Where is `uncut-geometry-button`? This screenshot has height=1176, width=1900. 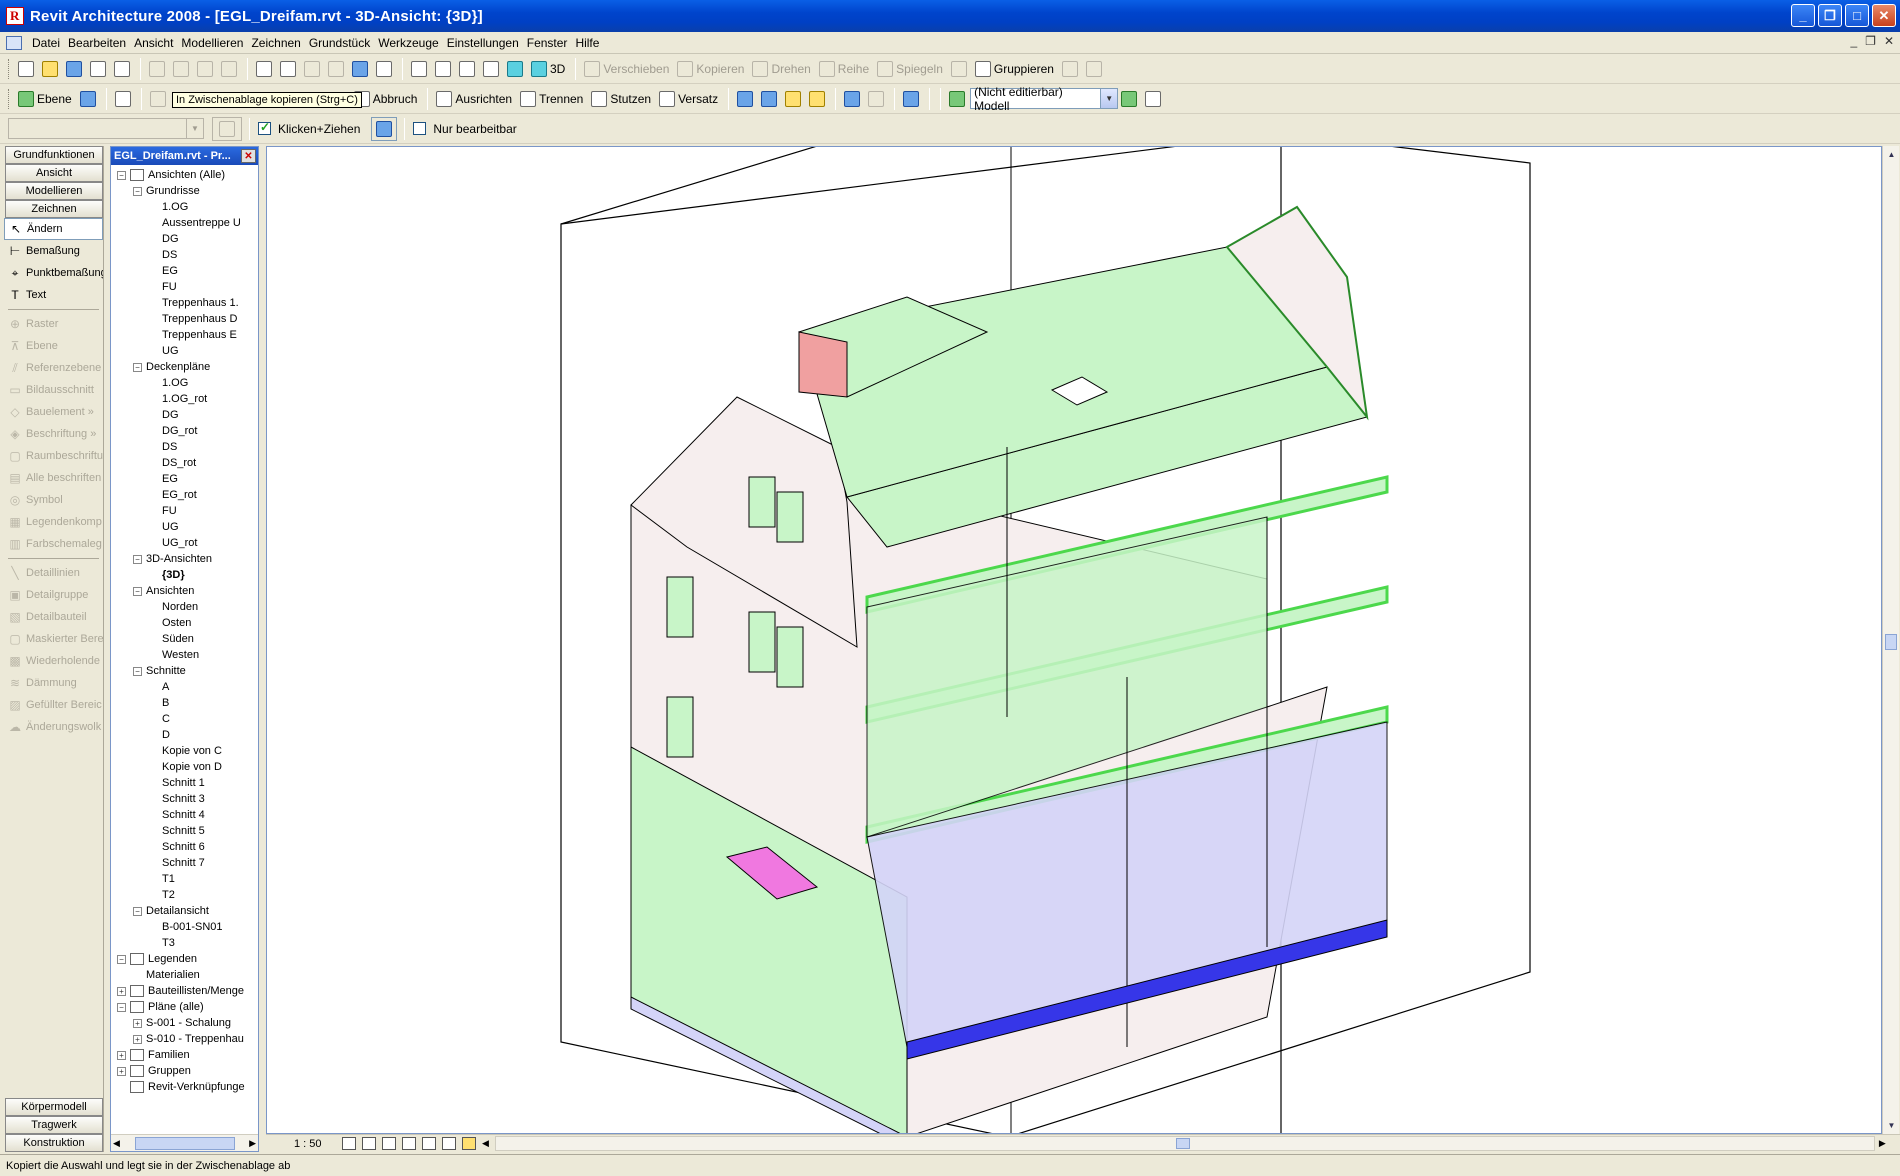 uncut-geometry-button is located at coordinates (817, 99).